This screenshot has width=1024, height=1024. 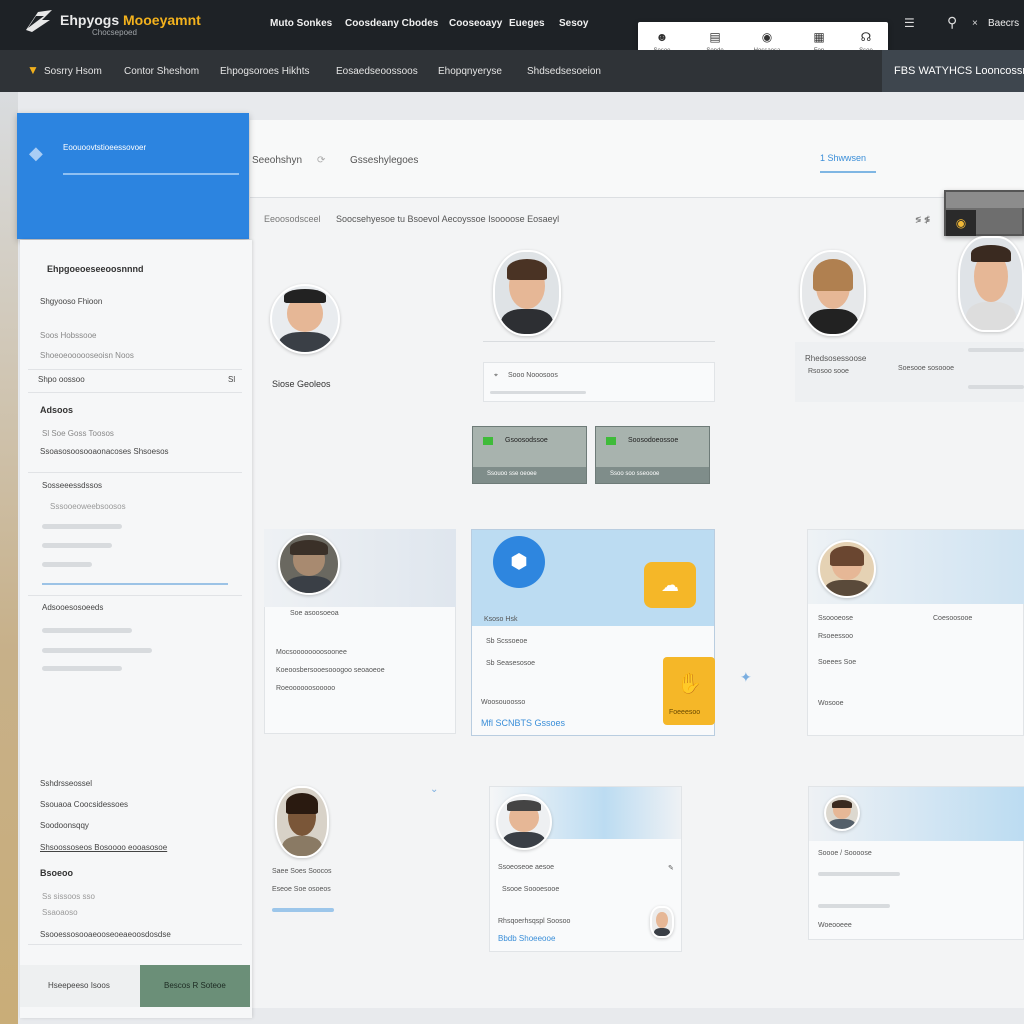 What do you see at coordinates (321, 160) in the screenshot?
I see `refresh-icon: ⟳` at bounding box center [321, 160].